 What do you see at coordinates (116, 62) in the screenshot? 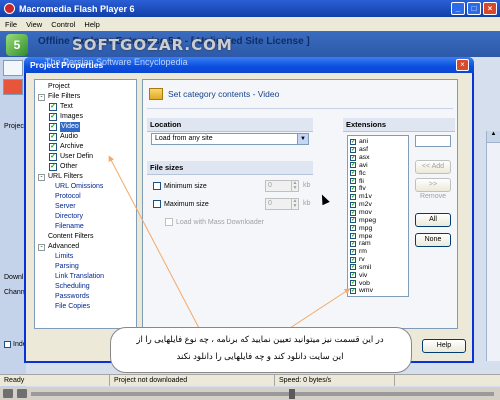
I see `watermark-subtitle: The Persian Software Encyclopedia` at bounding box center [116, 62].